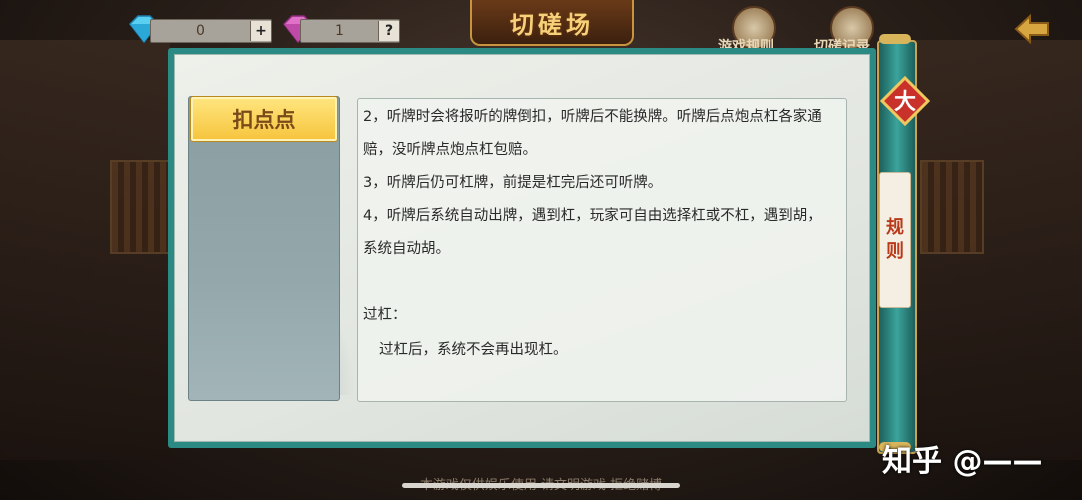  I want to click on rule-line: 赔，没听牌点炮点杠包赔。, so click(450, 150).